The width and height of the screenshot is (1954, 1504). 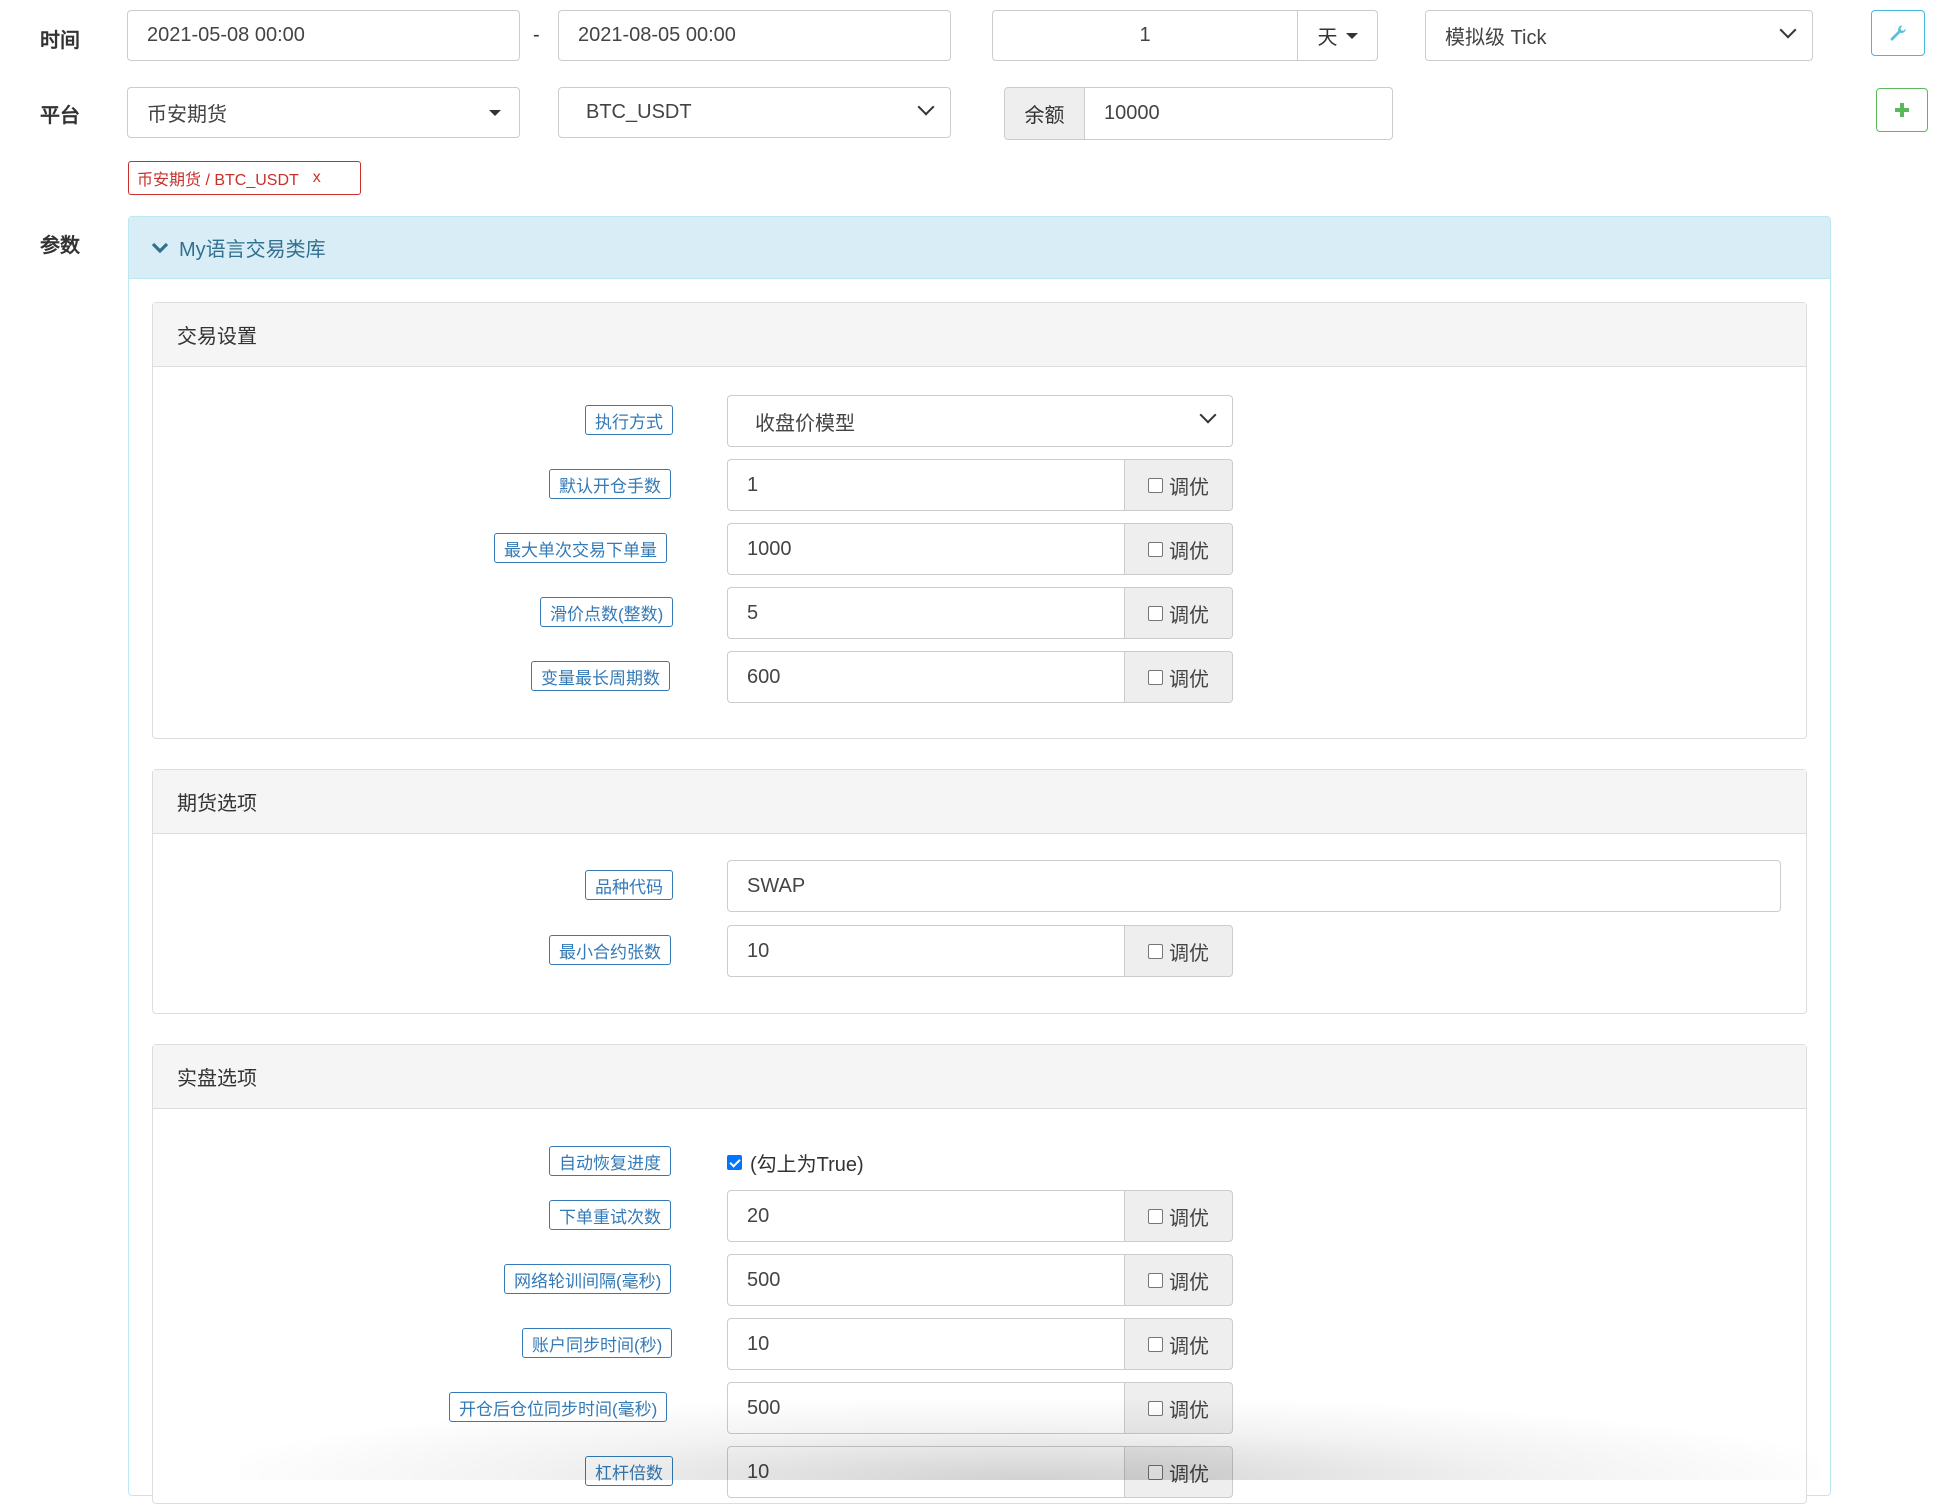 I want to click on period-group: 1 天, so click(x=1185, y=35).